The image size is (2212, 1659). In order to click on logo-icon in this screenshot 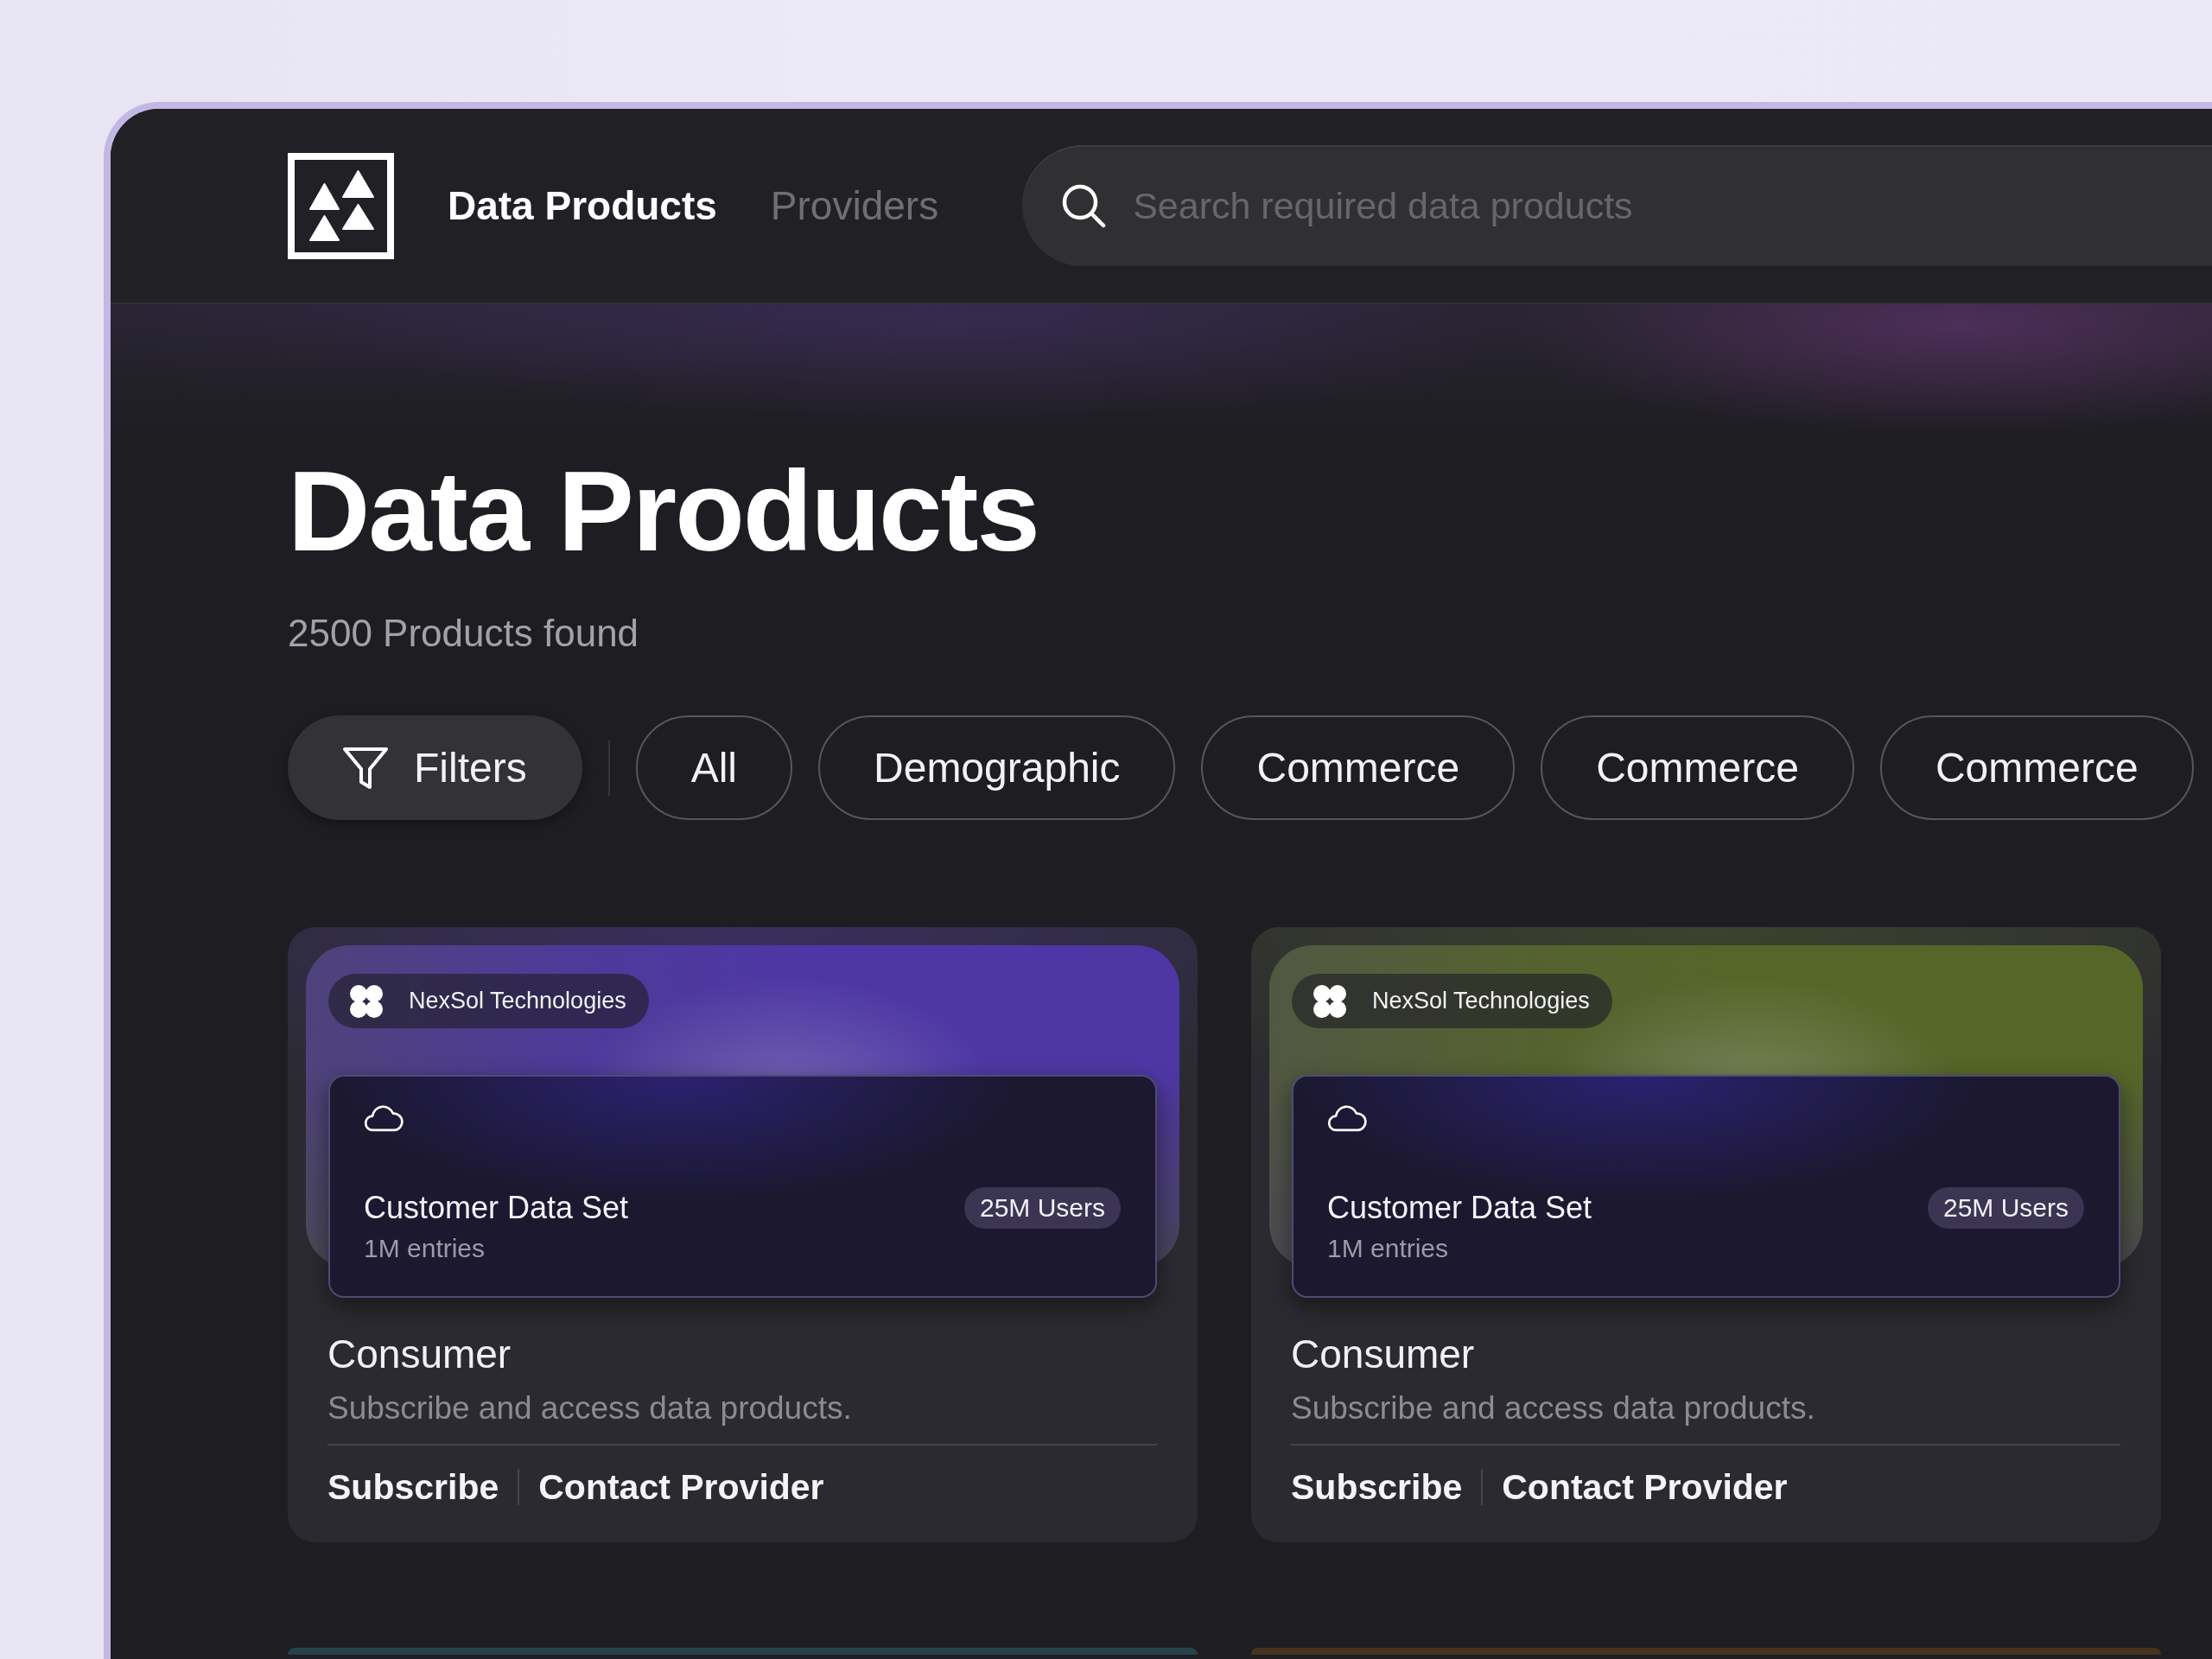, I will do `click(341, 205)`.